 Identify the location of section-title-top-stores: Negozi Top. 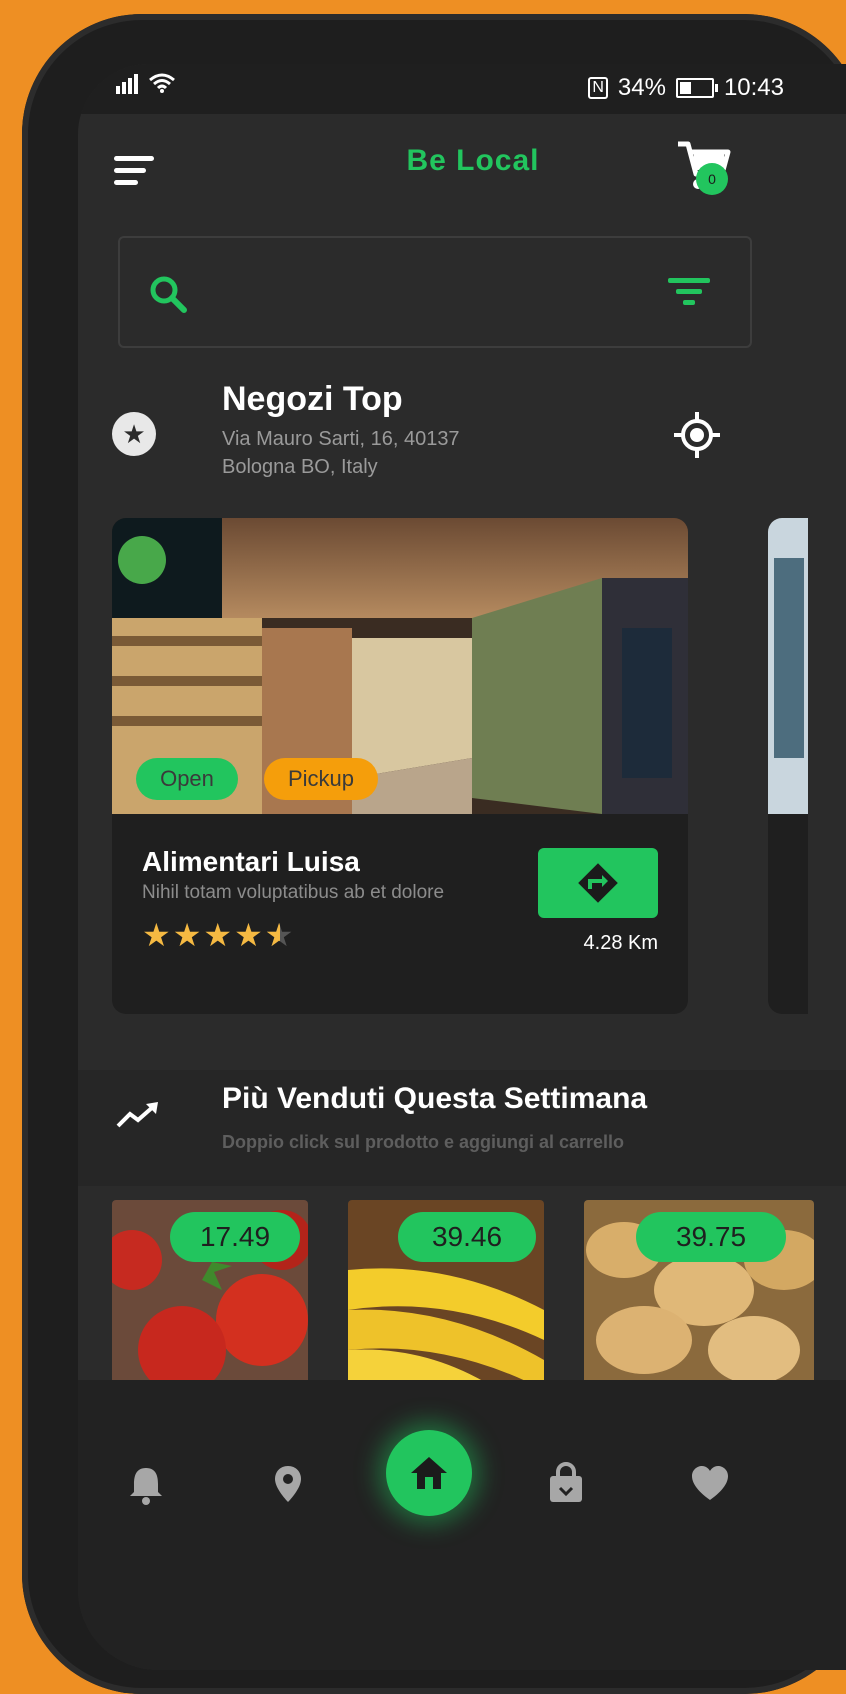
(312, 399).